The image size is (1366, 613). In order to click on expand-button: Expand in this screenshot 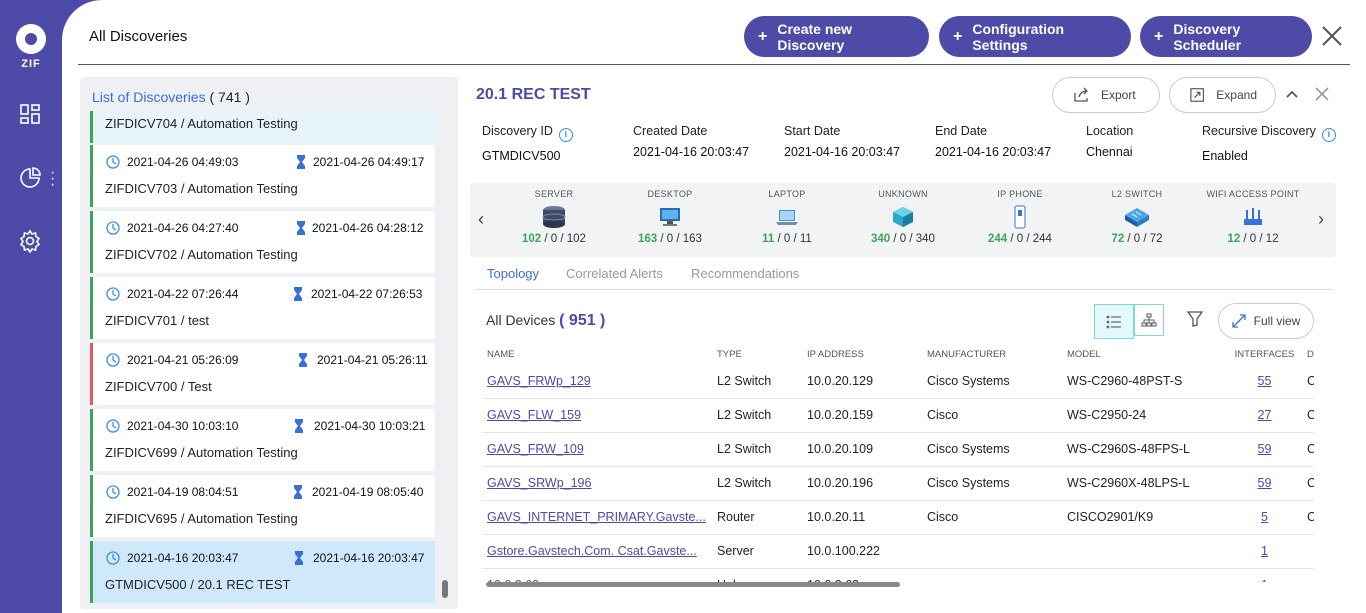, I will do `click(1222, 95)`.